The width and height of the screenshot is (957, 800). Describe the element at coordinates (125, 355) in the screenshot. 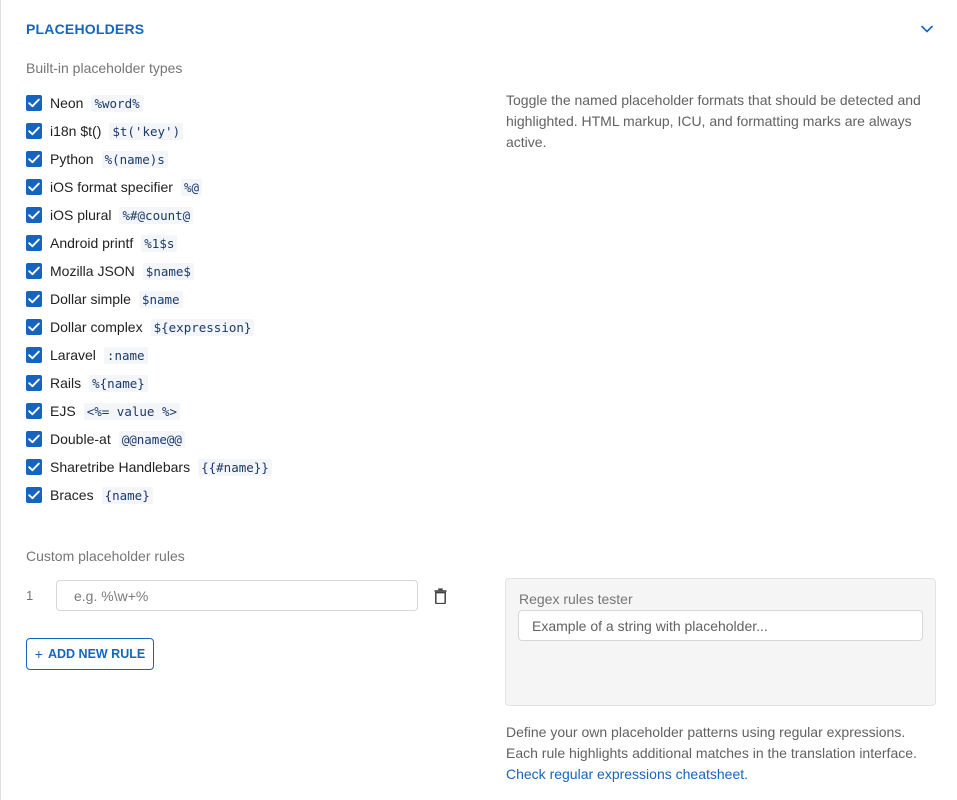

I see `placeholder-type-example: :name` at that location.